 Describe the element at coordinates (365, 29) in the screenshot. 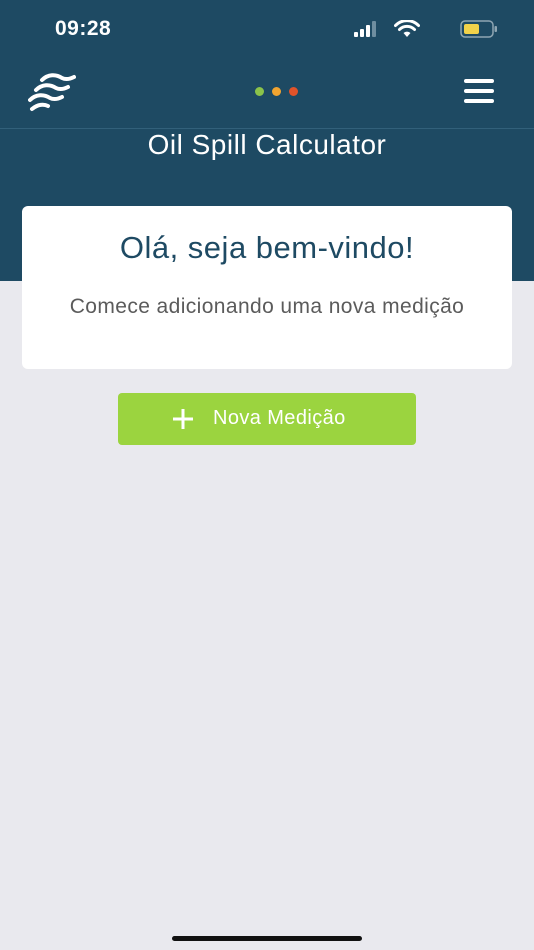

I see `cellular-signal-icon` at that location.